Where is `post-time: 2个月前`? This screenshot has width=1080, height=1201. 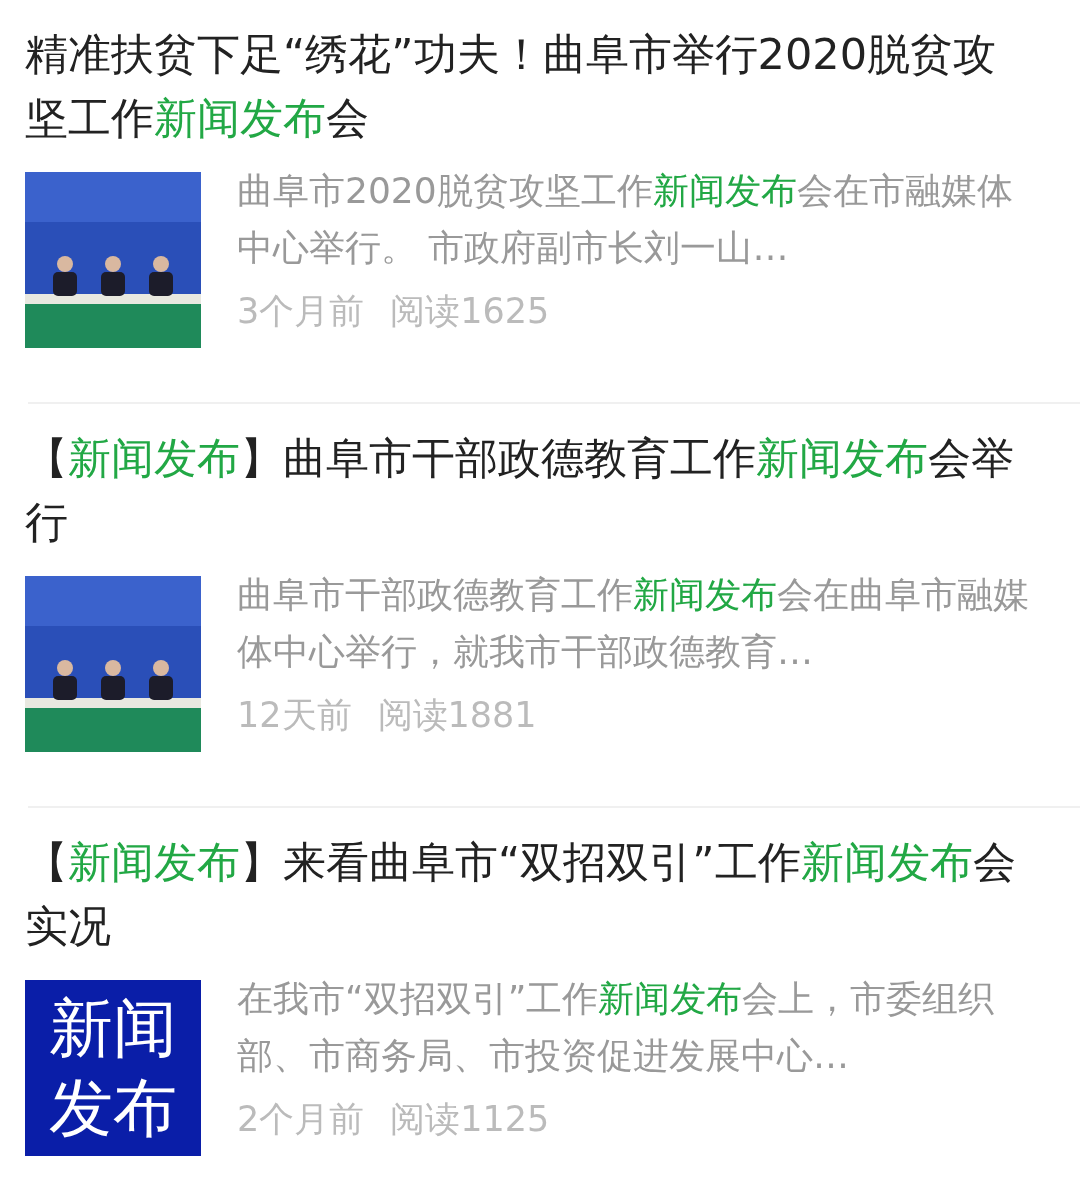
post-time: 2个月前 is located at coordinates (301, 1119).